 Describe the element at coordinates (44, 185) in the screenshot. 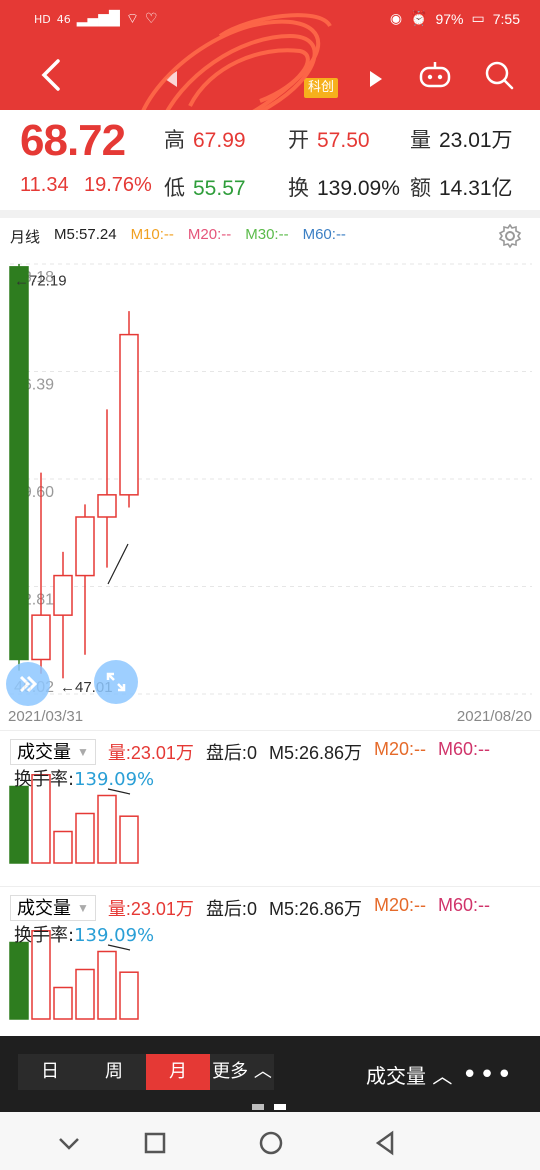

I see `price-change: 11.34` at that location.